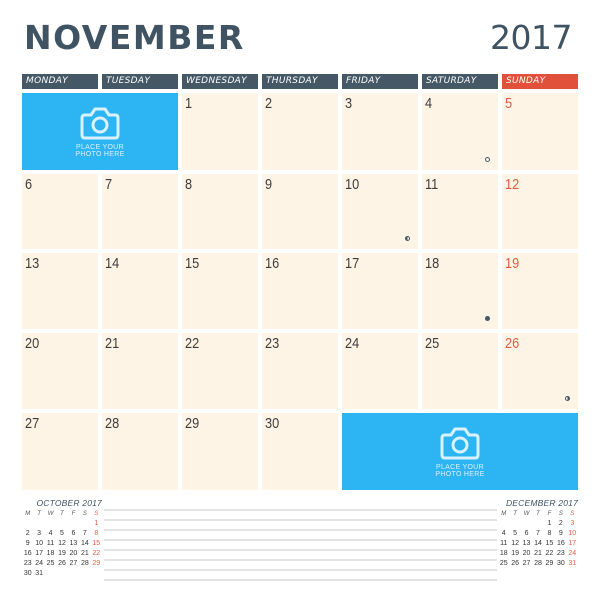  I want to click on day-number: 18, so click(432, 263).